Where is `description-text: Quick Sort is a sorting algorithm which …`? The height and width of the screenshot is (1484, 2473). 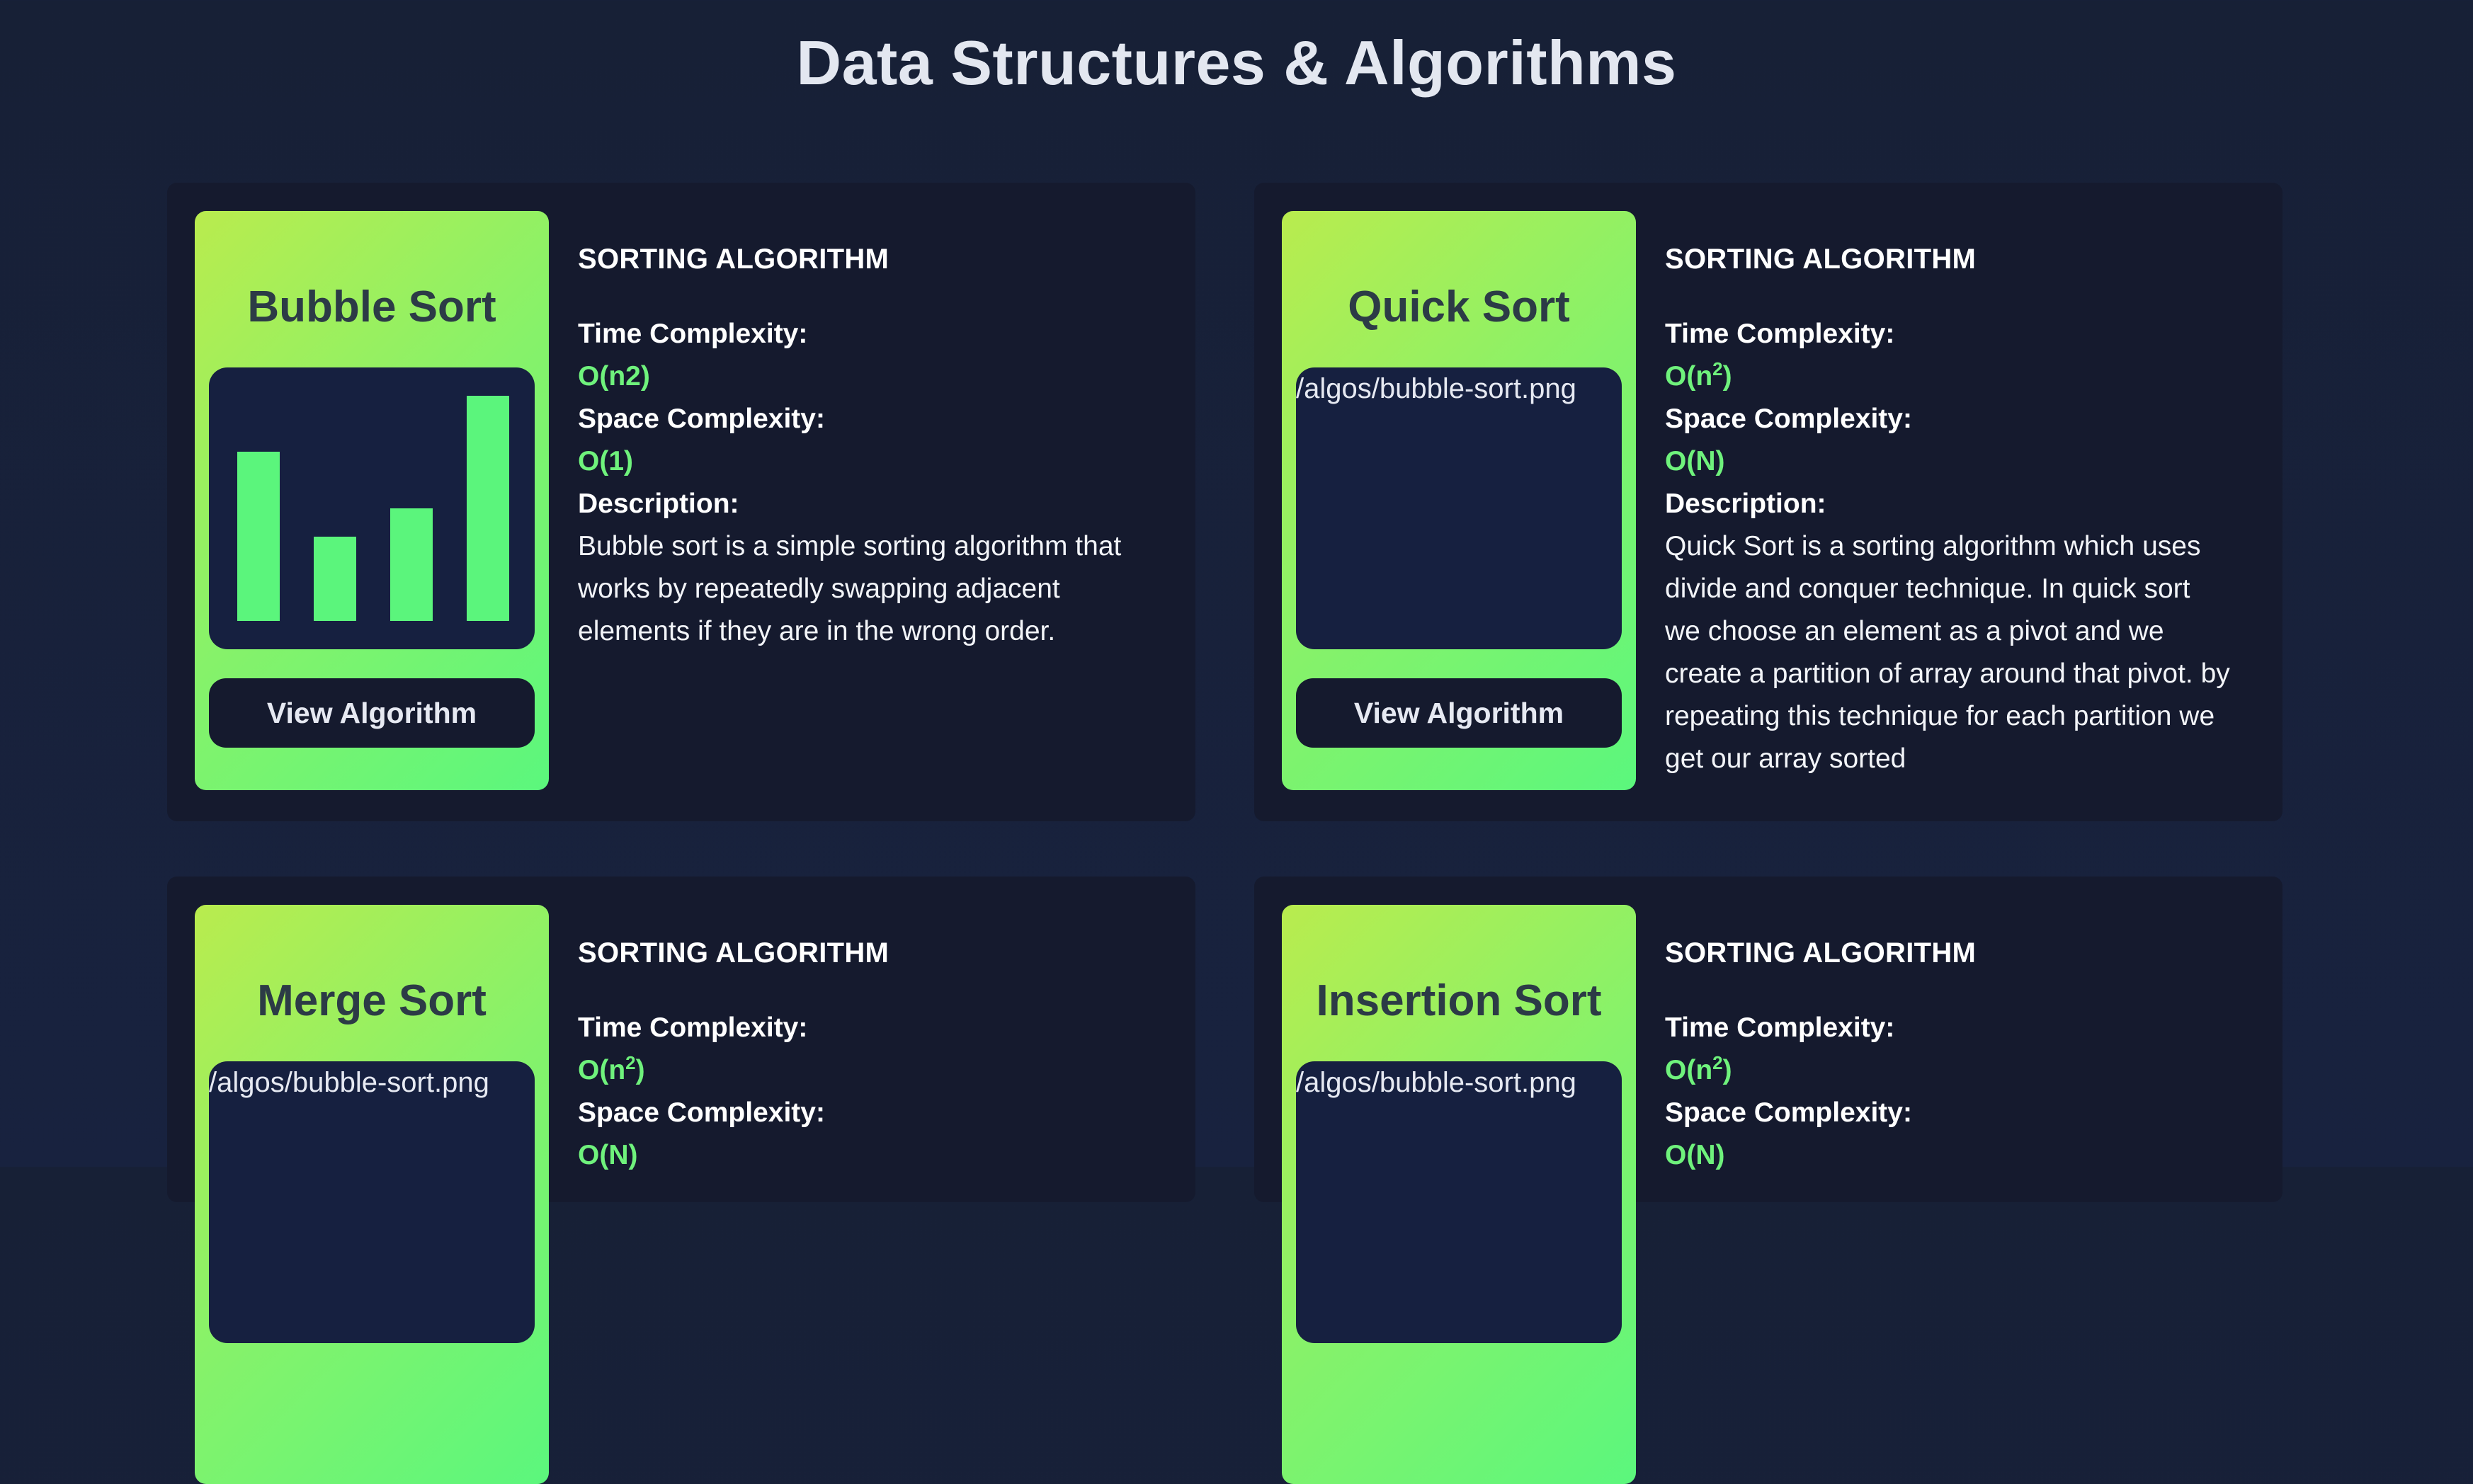
description-text: Quick Sort is a sorting algorithm which … is located at coordinates (1947, 652).